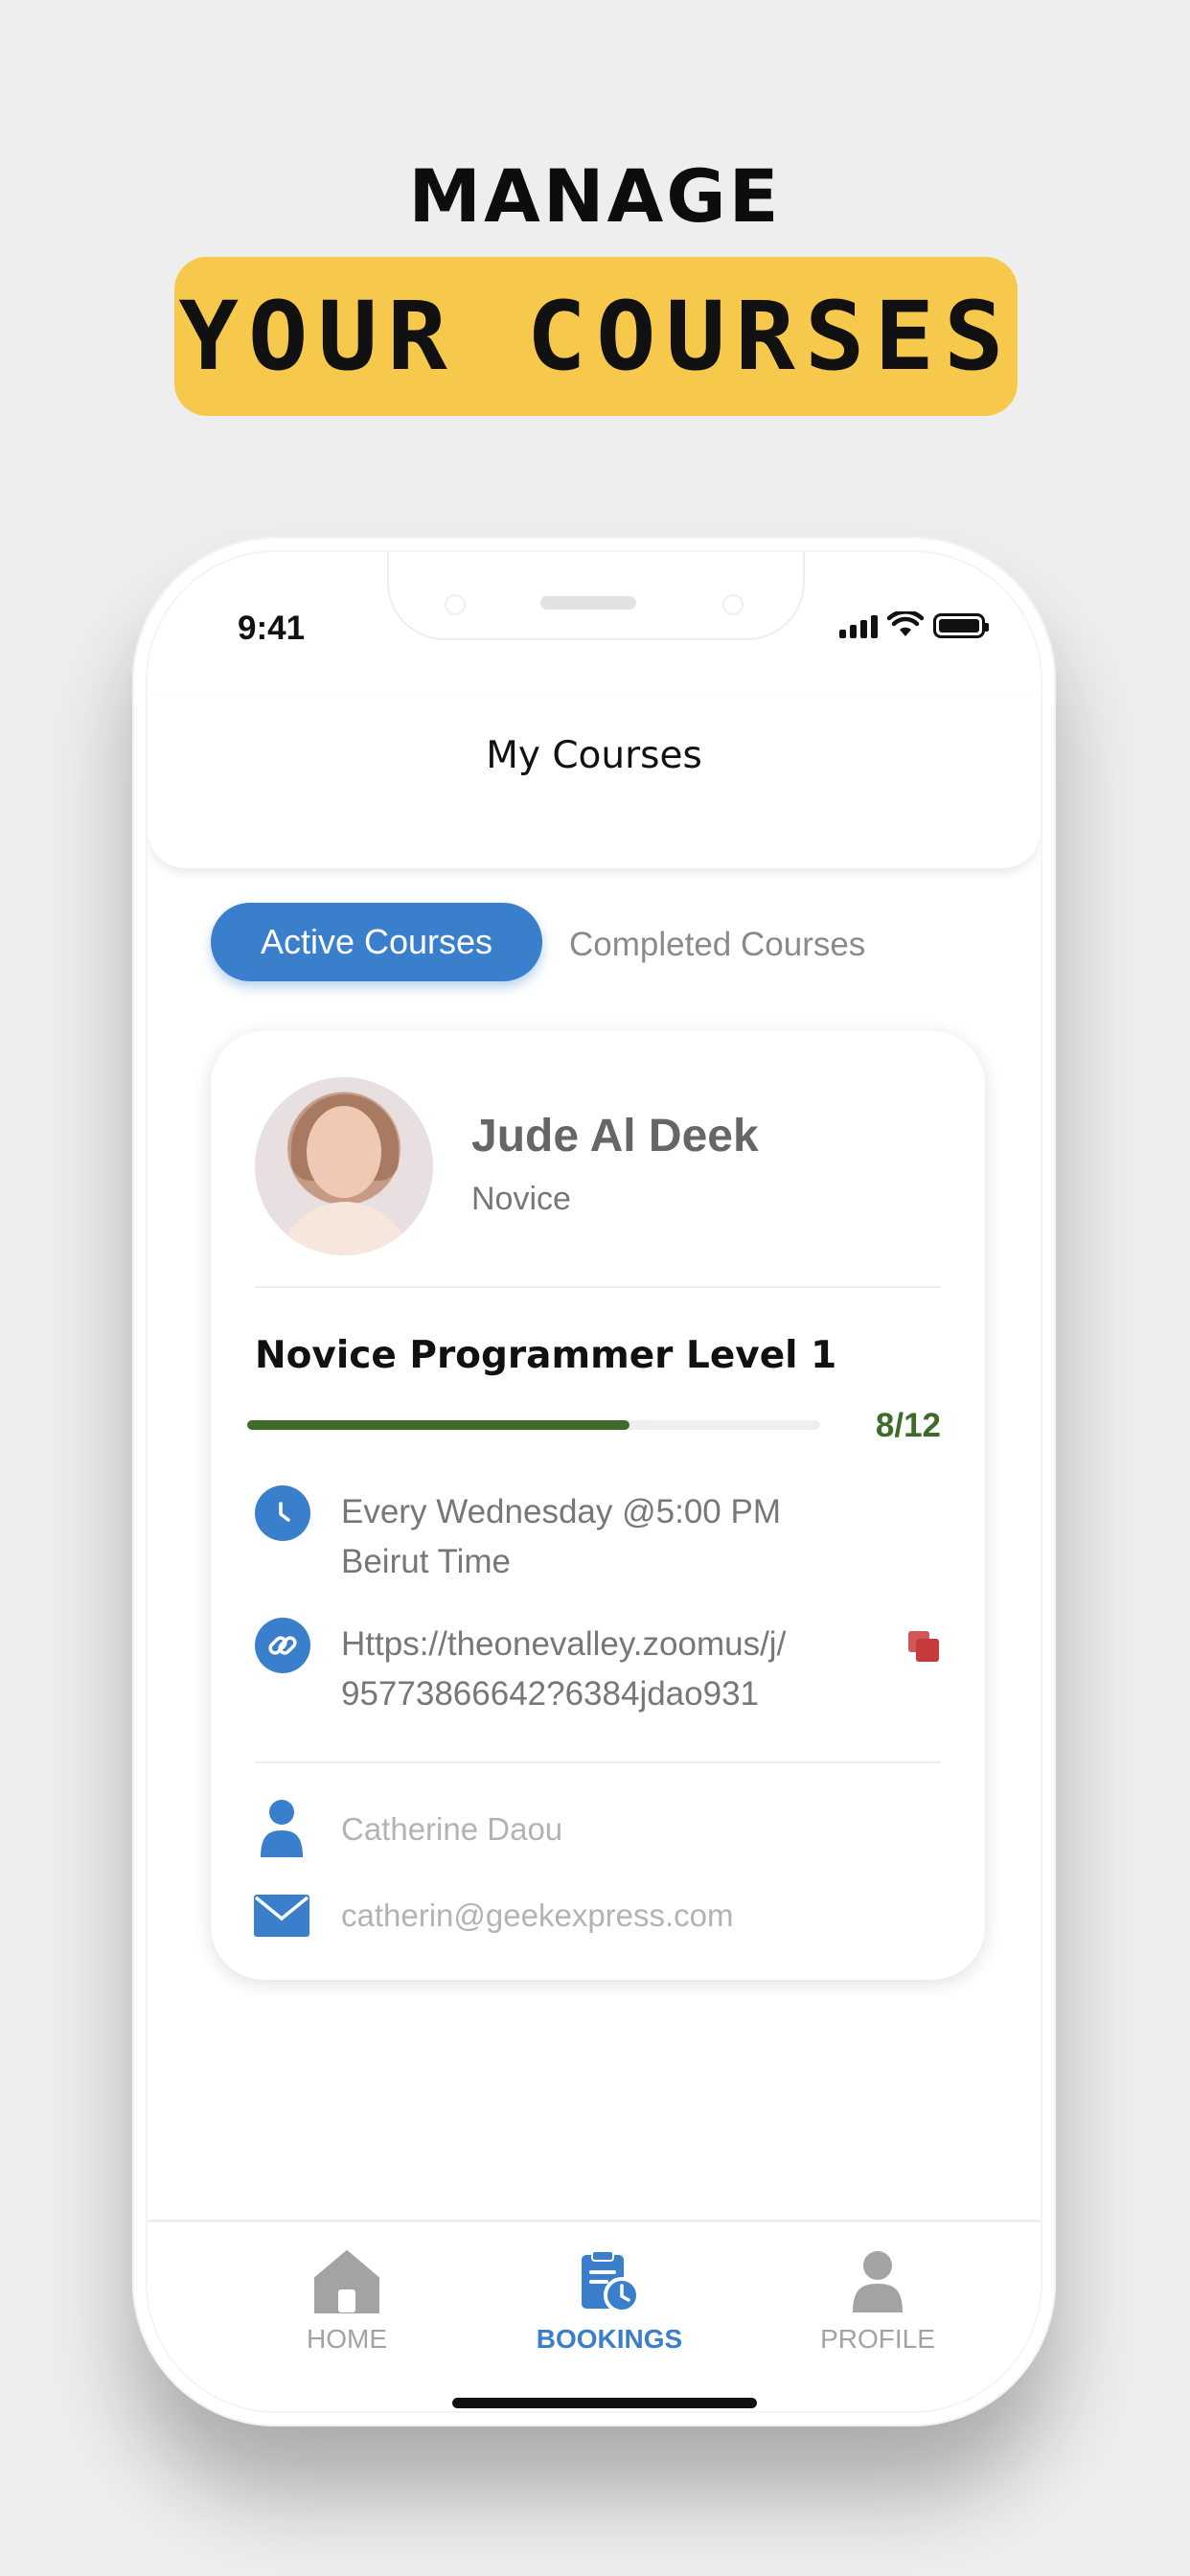 The height and width of the screenshot is (2576, 1190). I want to click on home-indicator, so click(605, 2403).